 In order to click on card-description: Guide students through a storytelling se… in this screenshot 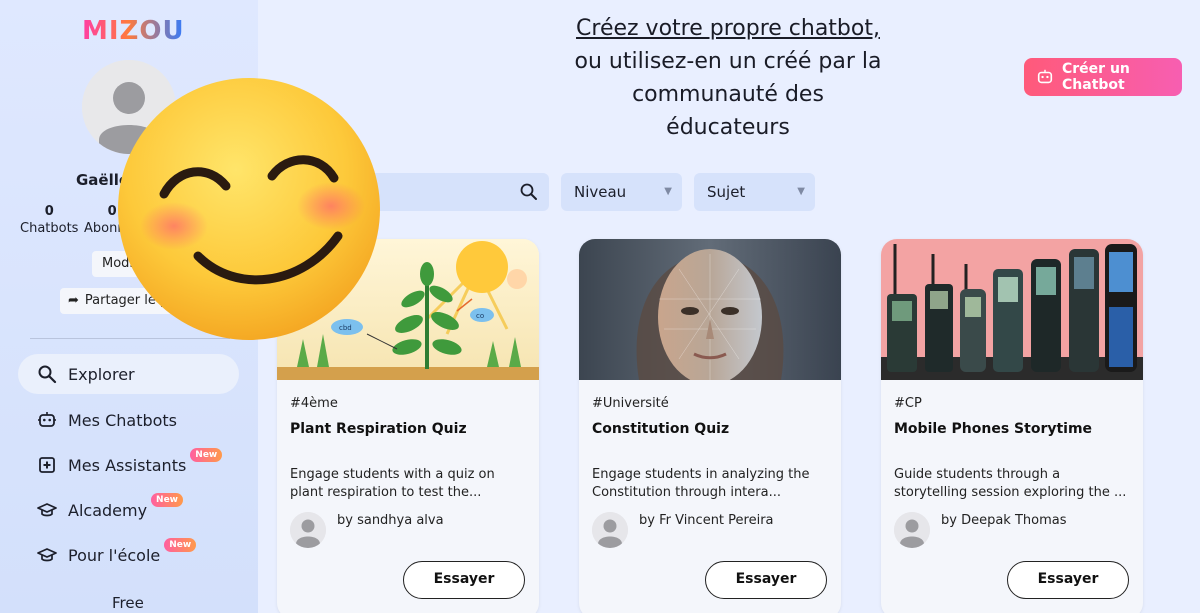, I will do `click(1010, 483)`.